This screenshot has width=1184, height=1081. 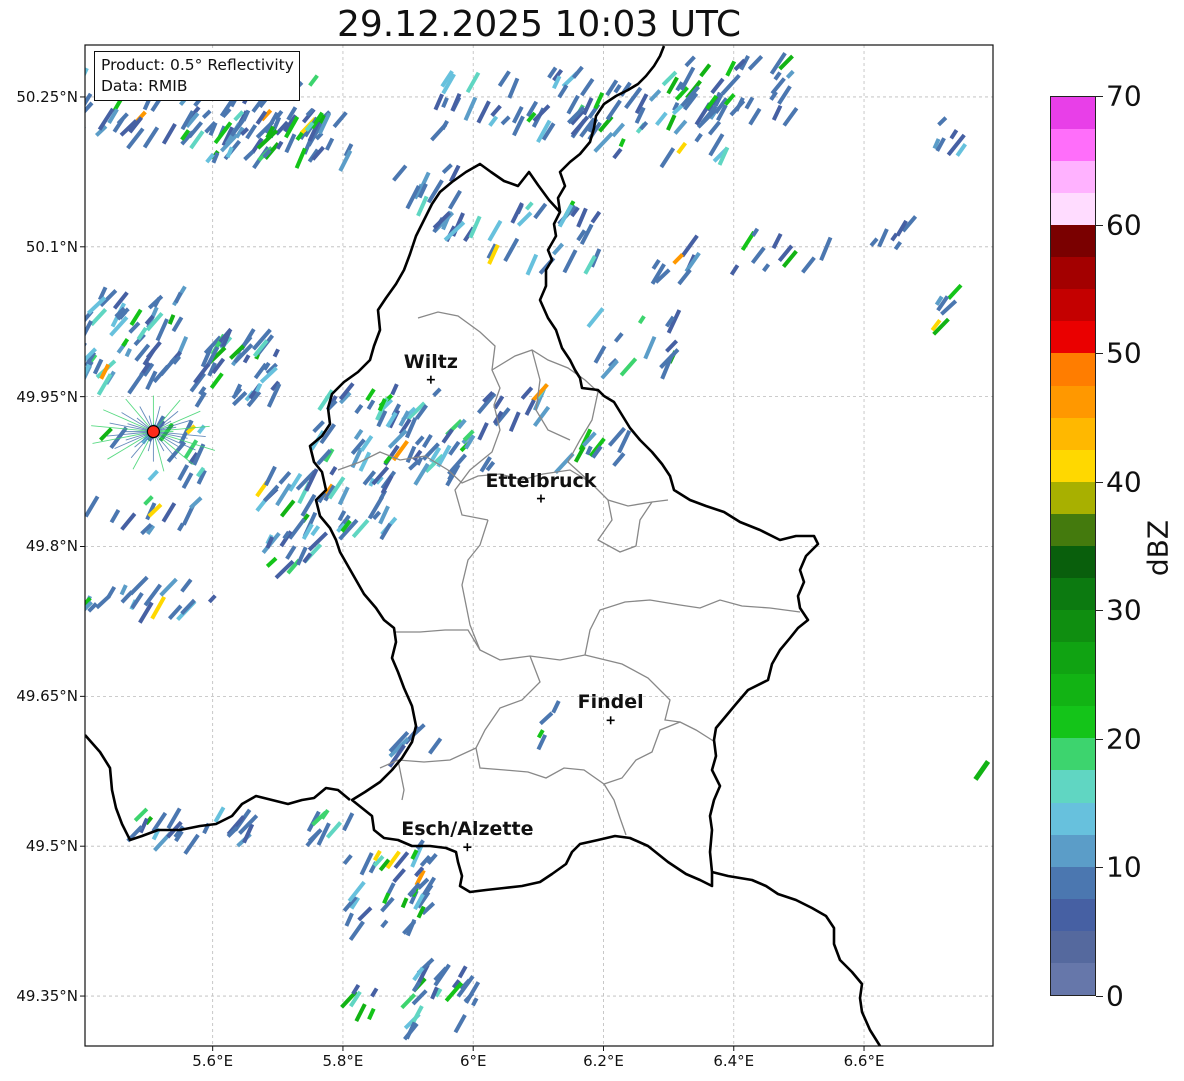 I want to click on map-title: 29.12.2025 10:03 UTC, so click(x=539, y=24).